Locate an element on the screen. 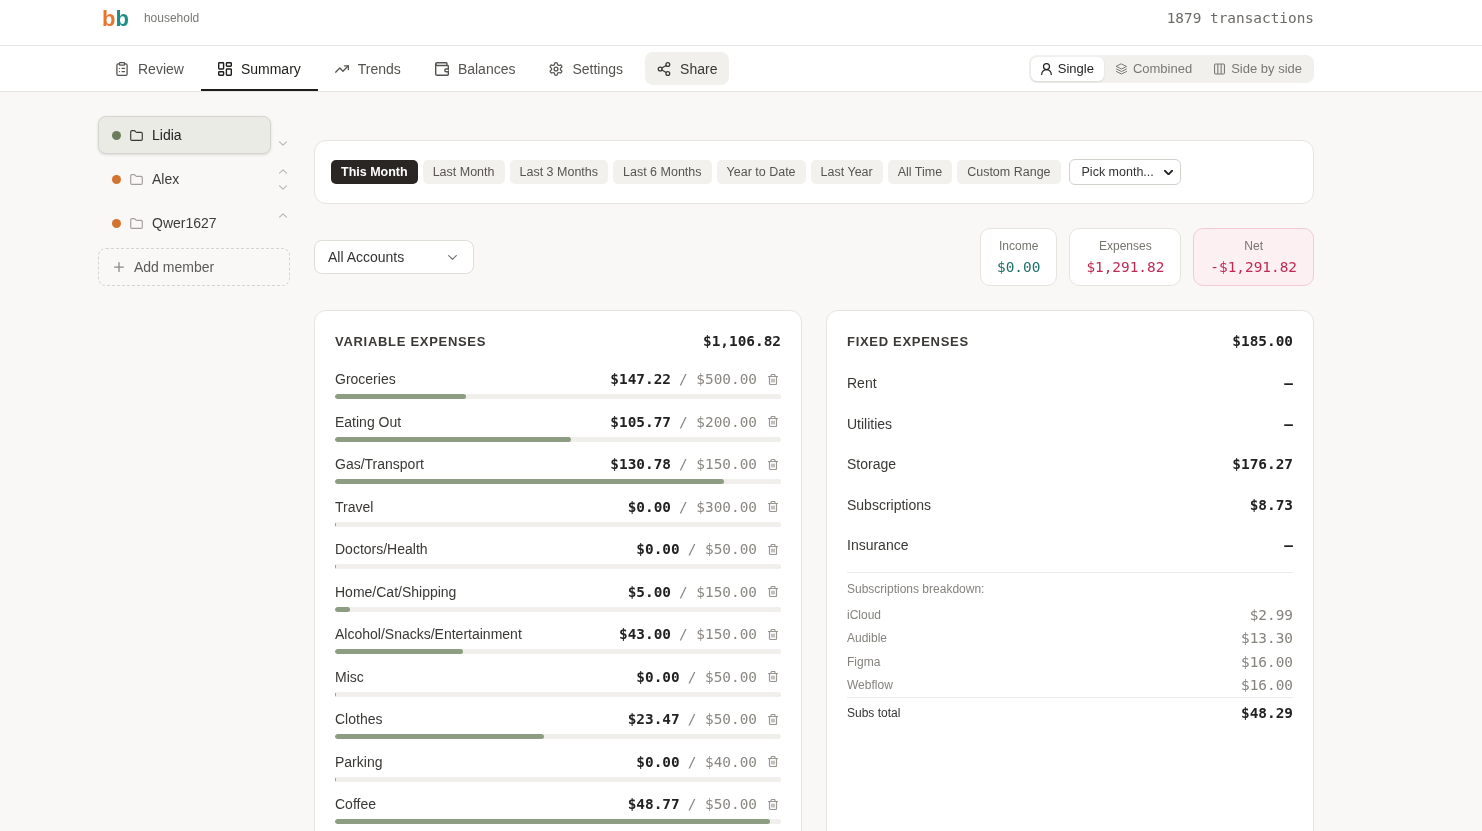 This screenshot has height=831, width=1482. folder-icon is located at coordinates (136, 179).